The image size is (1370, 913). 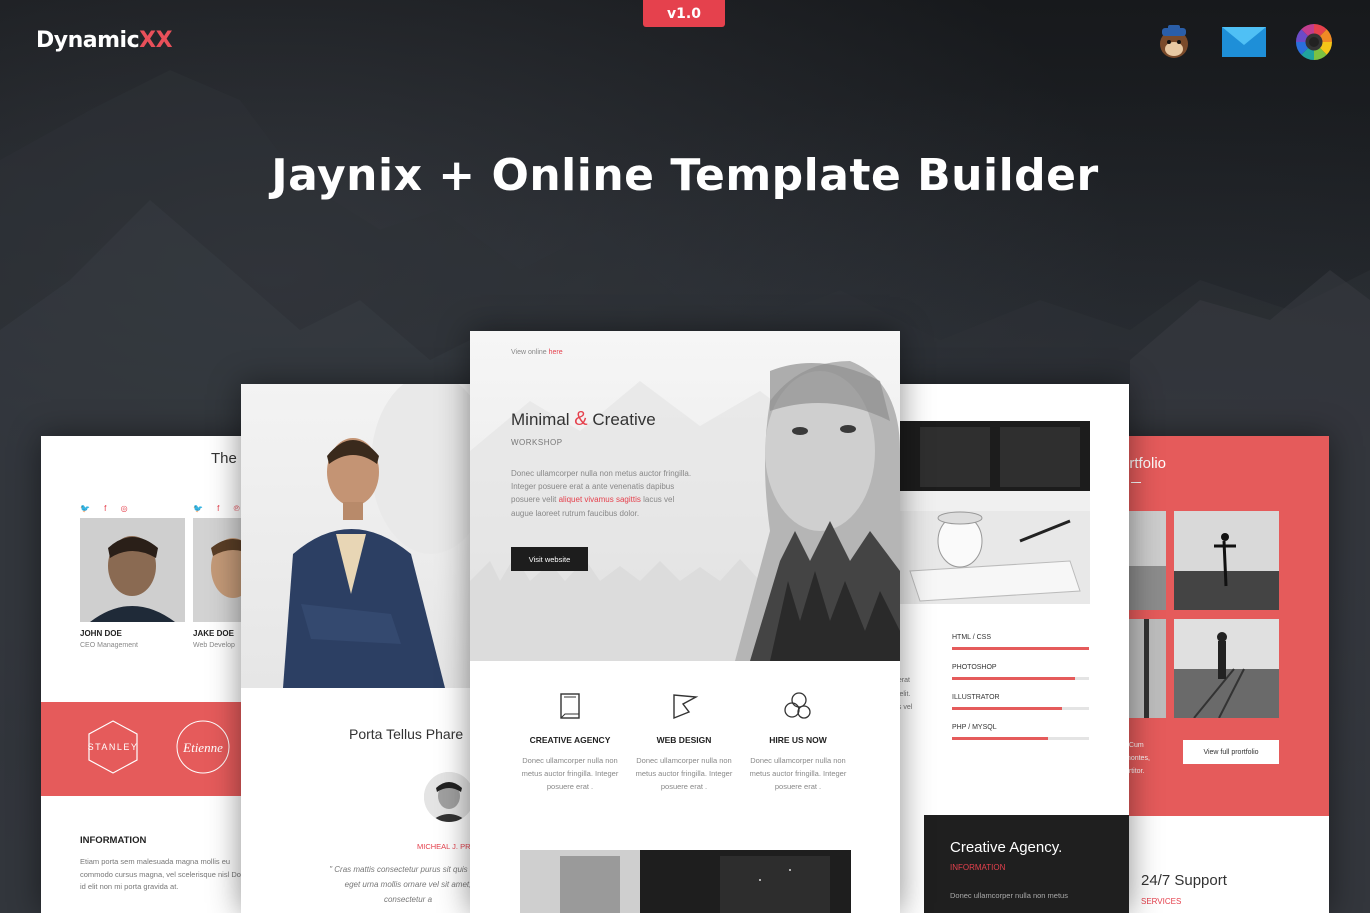 I want to click on document-icon, so click(x=570, y=706).